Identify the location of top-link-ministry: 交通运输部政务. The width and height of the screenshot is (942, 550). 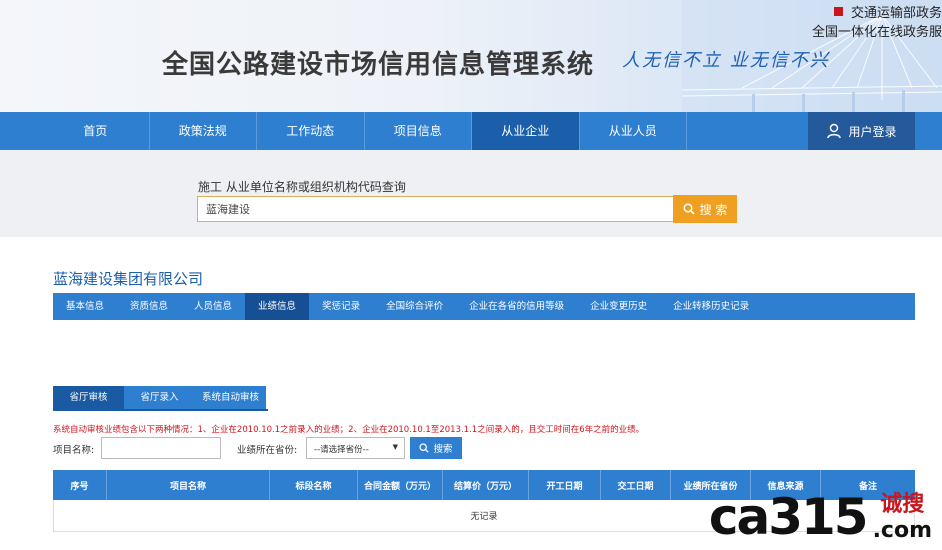
(877, 13).